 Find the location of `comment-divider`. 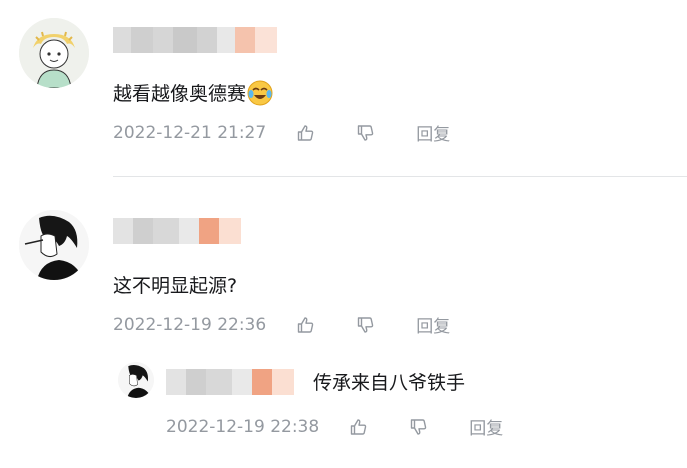

comment-divider is located at coordinates (400, 176).